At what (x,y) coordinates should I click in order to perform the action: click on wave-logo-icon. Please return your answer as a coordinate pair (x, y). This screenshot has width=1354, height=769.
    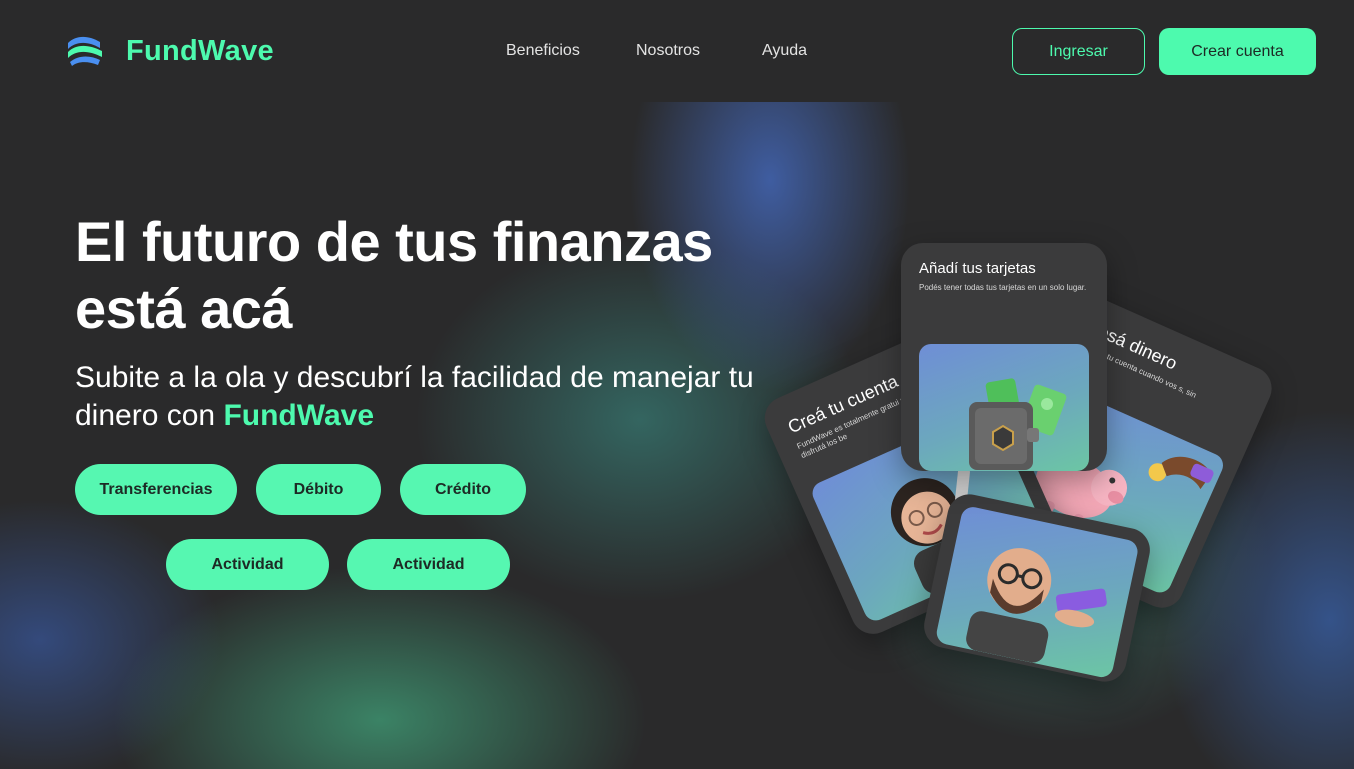
    Looking at the image, I should click on (85, 51).